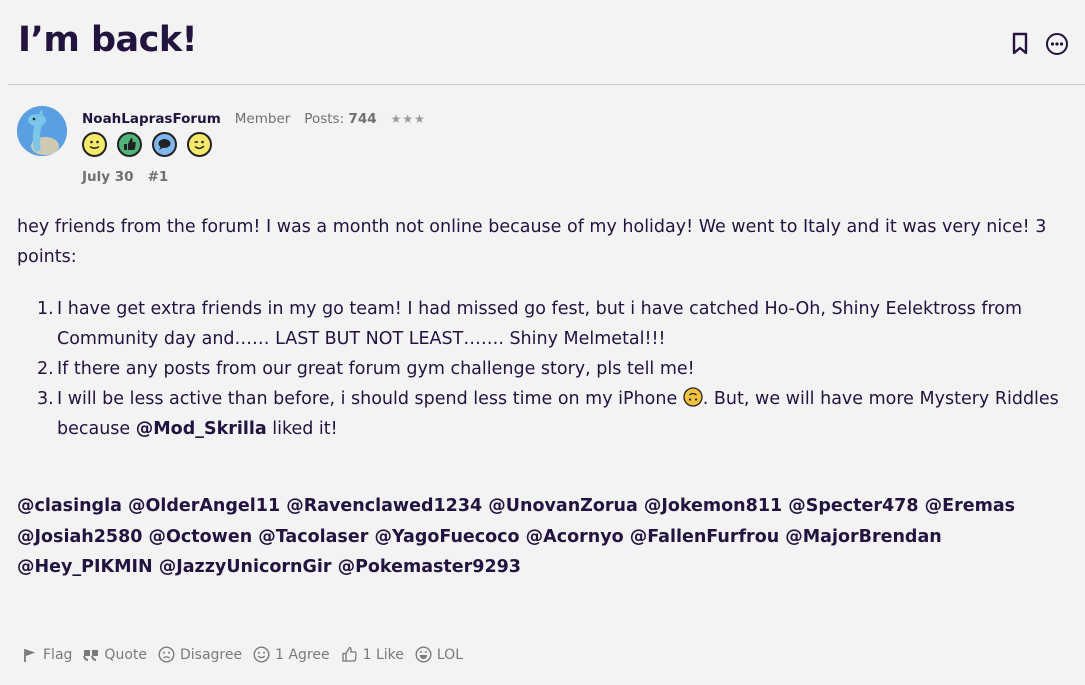 This screenshot has height=685, width=1085. What do you see at coordinates (302, 654) in the screenshot?
I see `agree-label: 1 Agree` at bounding box center [302, 654].